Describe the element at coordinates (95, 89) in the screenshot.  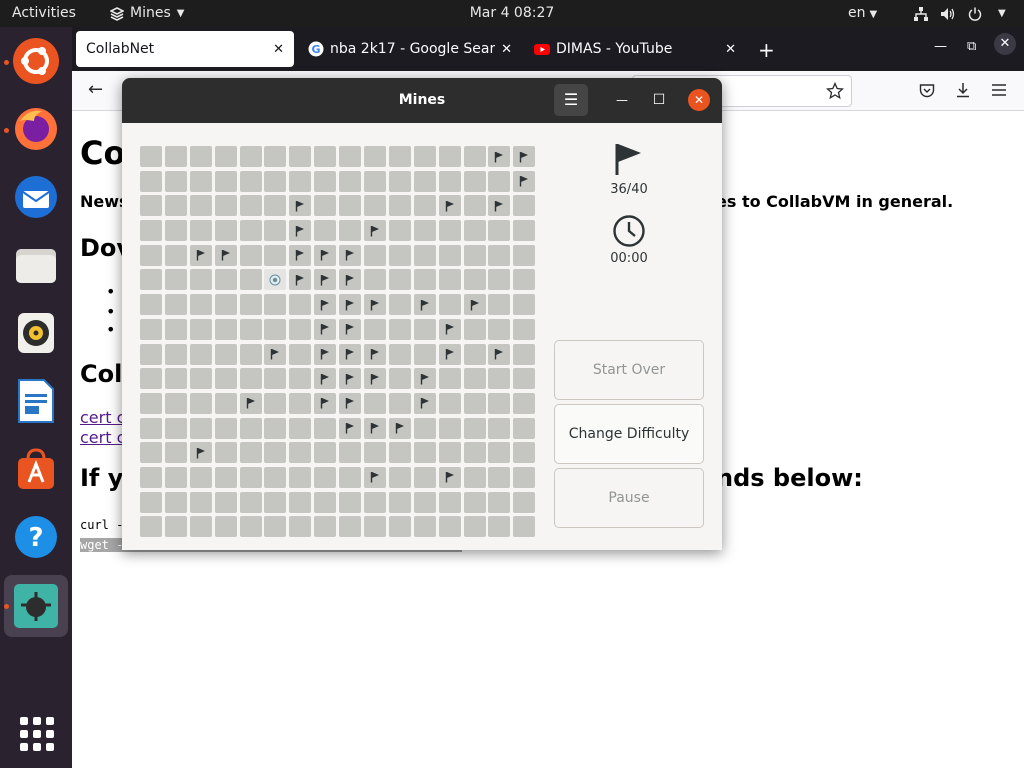
I see `back-arrow-icon: ←` at that location.